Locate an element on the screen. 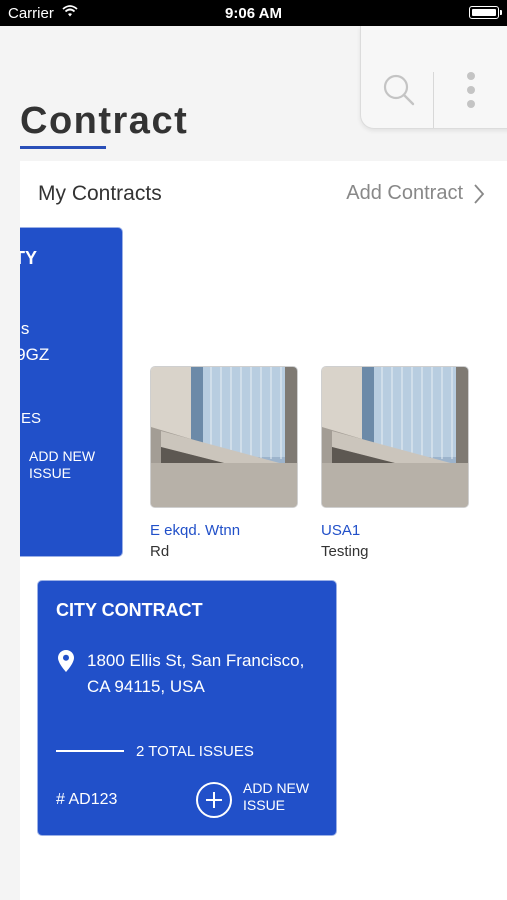  add-contract-label: Add Contract is located at coordinates (404, 193).